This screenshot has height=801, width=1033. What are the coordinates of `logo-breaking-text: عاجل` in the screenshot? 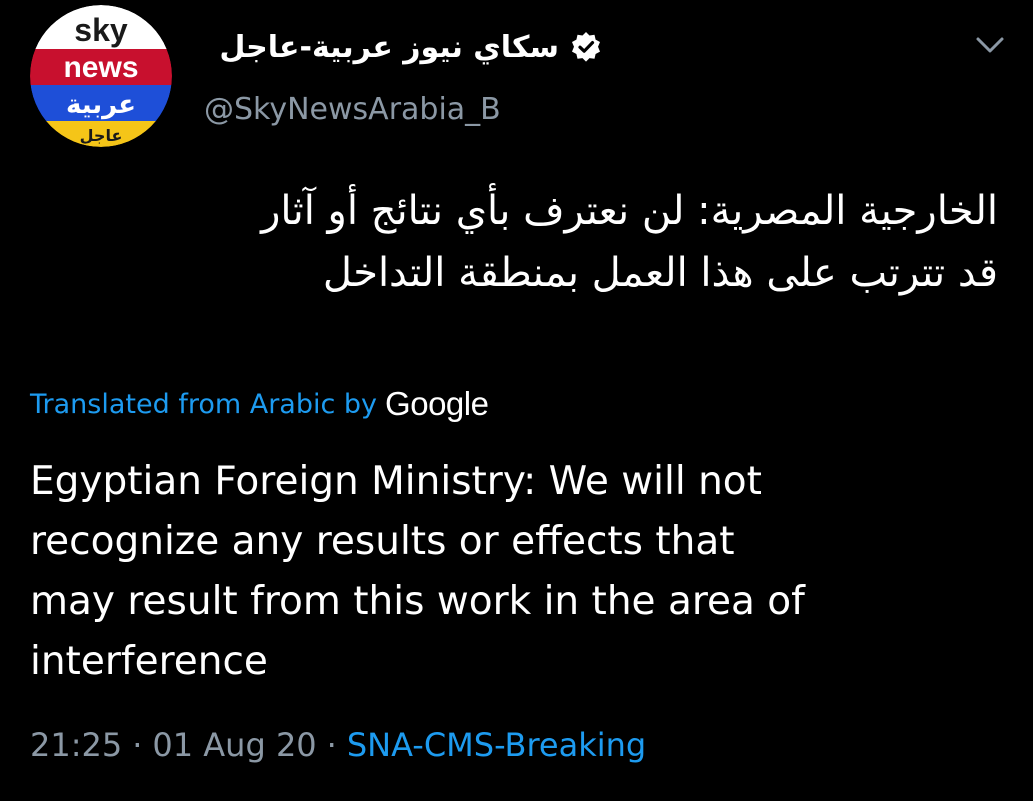 It's located at (101, 135).